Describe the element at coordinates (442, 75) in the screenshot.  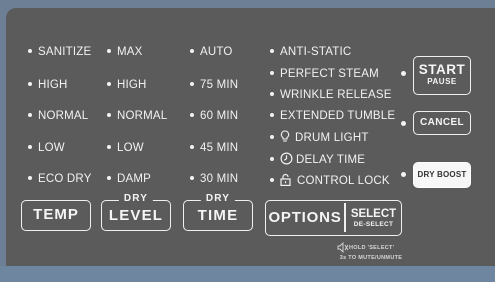
I see `start-pause-button: START PAUSE` at that location.